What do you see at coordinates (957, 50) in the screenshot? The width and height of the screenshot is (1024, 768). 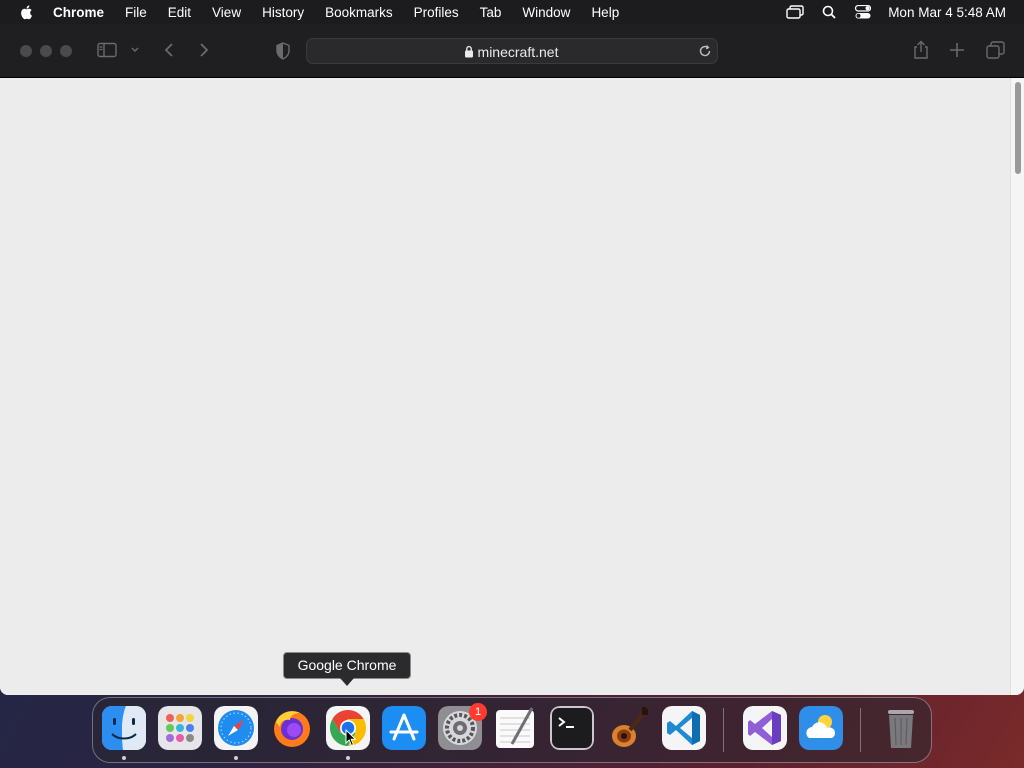 I see `new-tab-icon` at bounding box center [957, 50].